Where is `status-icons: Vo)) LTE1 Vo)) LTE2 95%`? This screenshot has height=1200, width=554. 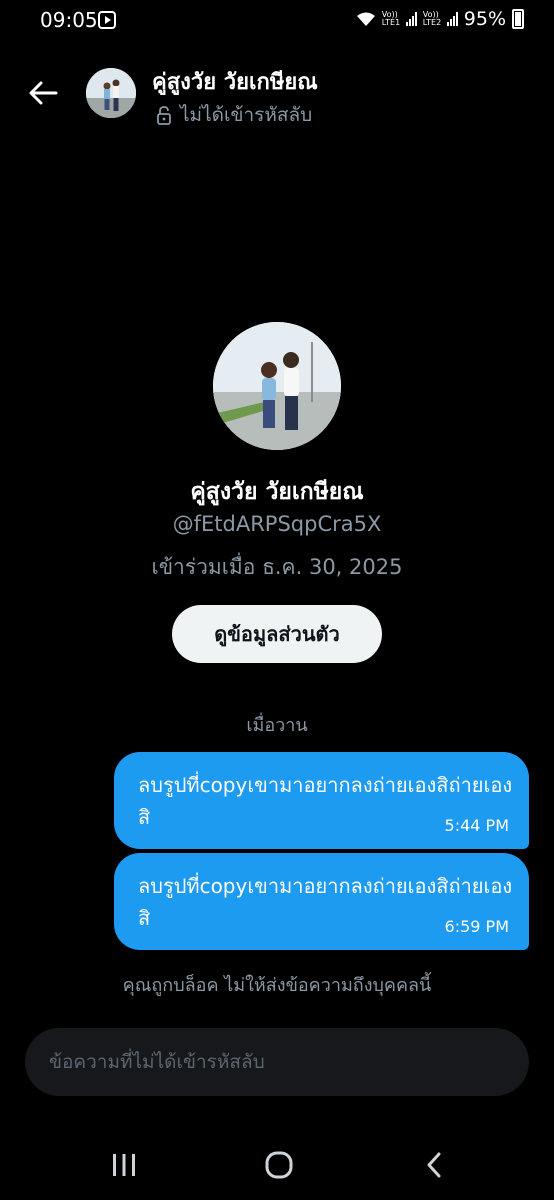 status-icons: Vo)) LTE1 Vo)) LTE2 95% is located at coordinates (440, 19).